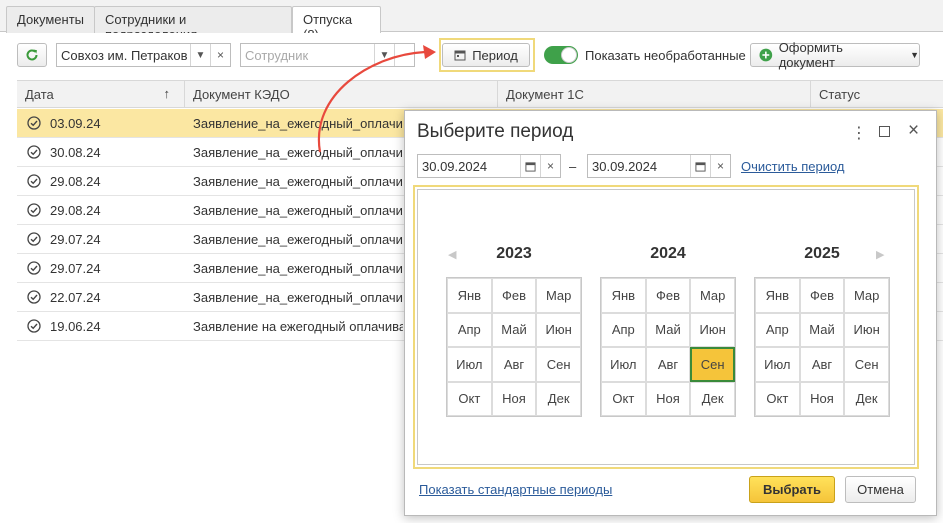 The width and height of the screenshot is (943, 523). What do you see at coordinates (793, 166) in the screenshot?
I see `clear-period-link: Очистить период` at bounding box center [793, 166].